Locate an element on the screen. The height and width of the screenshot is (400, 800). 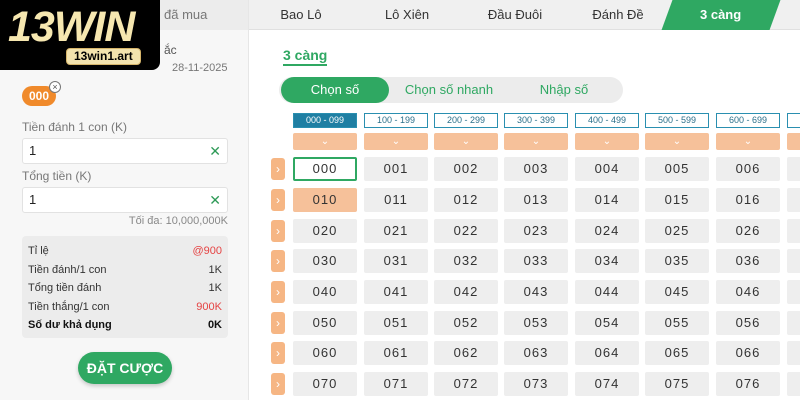
number-cell: 044 is located at coordinates (607, 292).